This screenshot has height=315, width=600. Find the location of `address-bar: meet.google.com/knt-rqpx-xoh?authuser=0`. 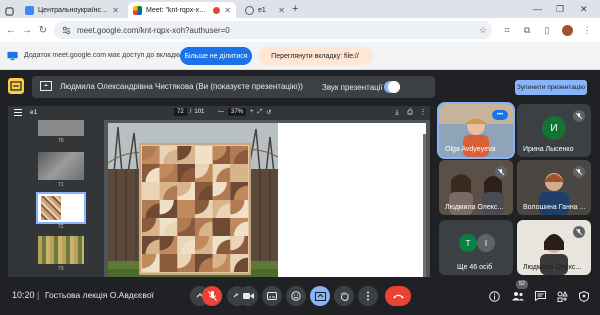

address-bar: meet.google.com/knt-rqpx-xoh?authuser=0 is located at coordinates (273, 30).